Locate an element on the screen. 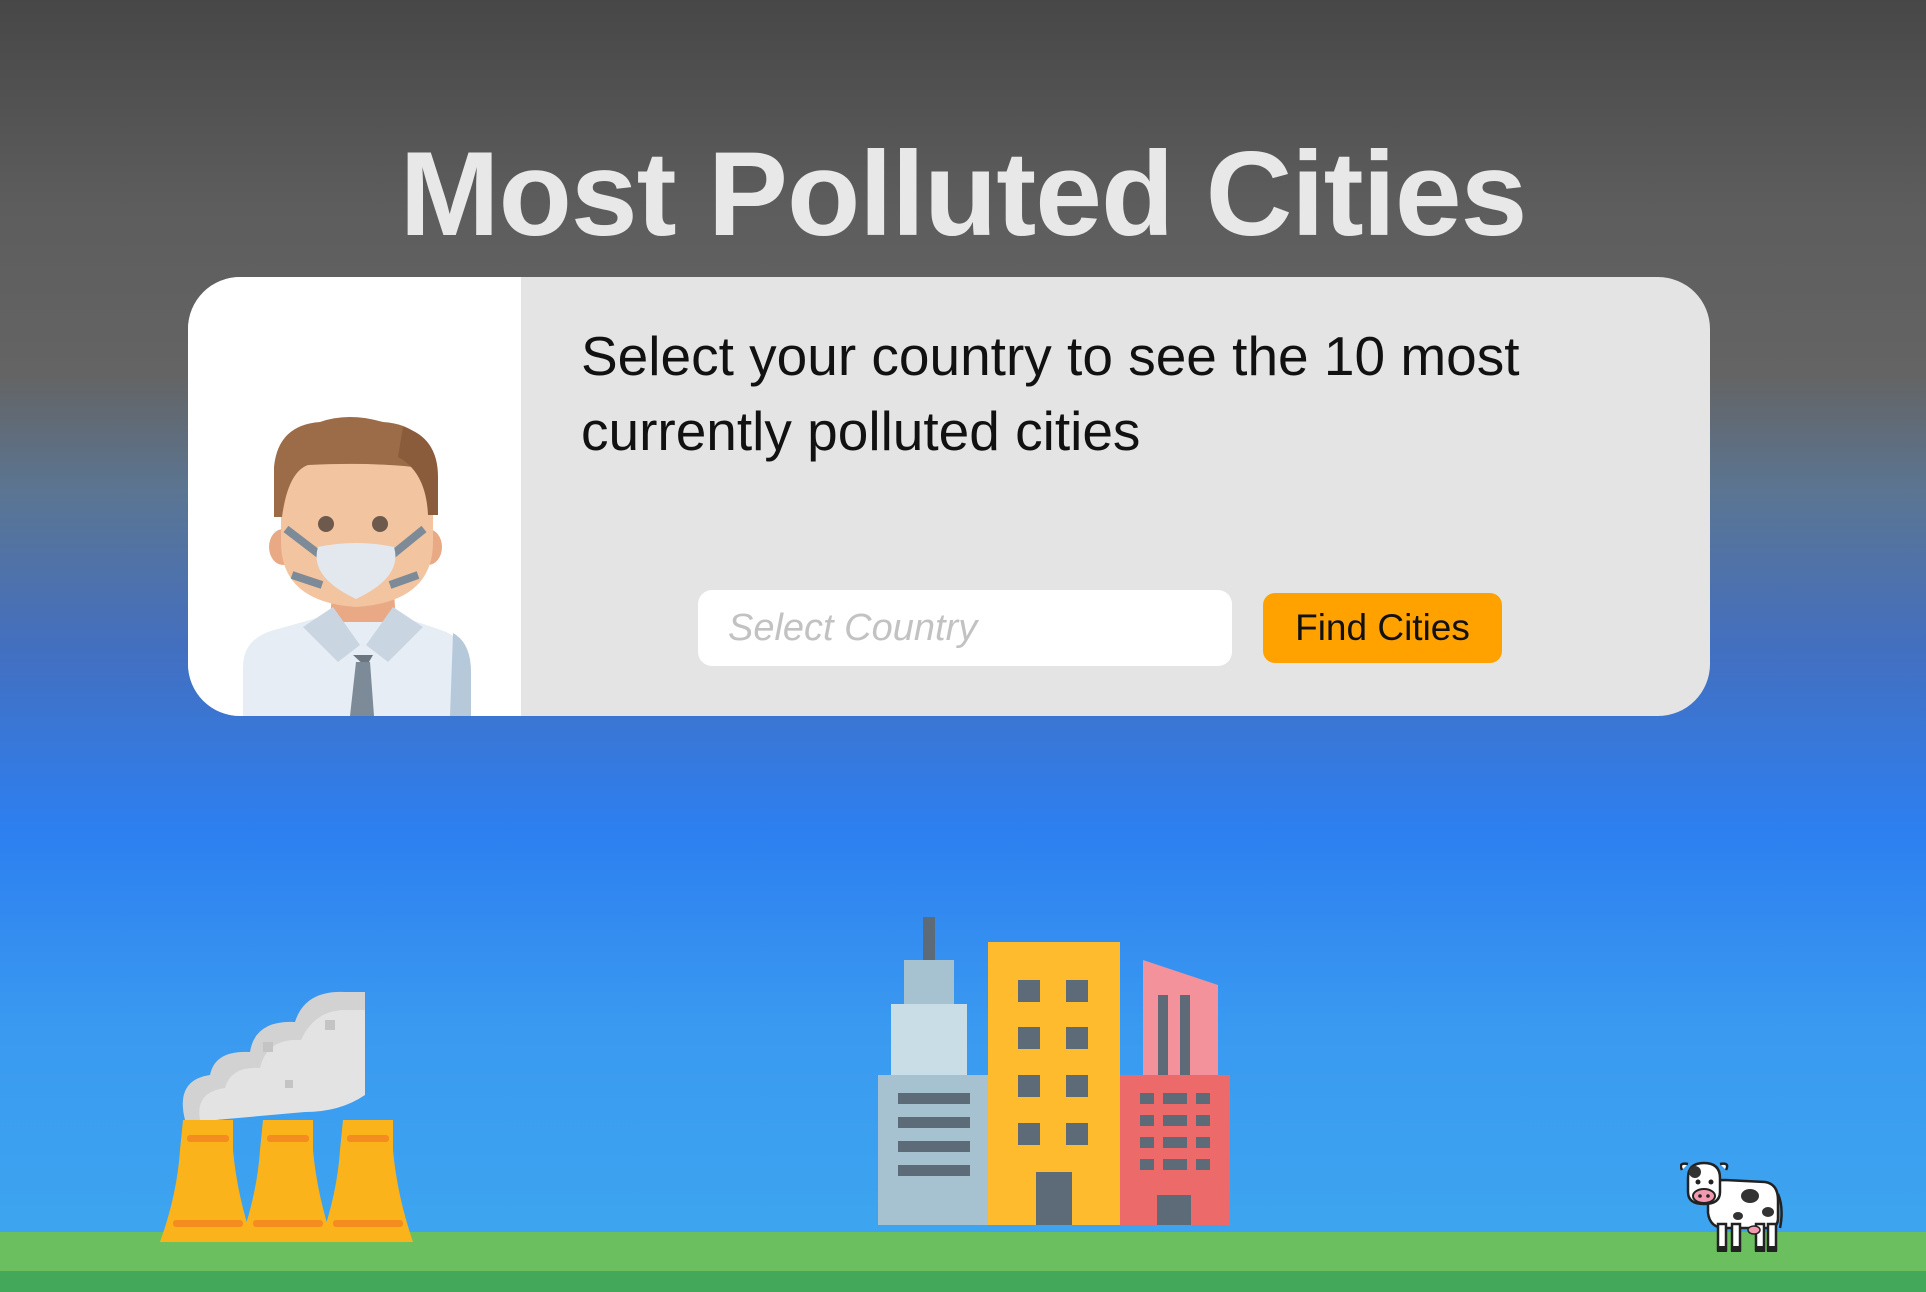 The width and height of the screenshot is (1926, 1292). country-select-input is located at coordinates (965, 628).